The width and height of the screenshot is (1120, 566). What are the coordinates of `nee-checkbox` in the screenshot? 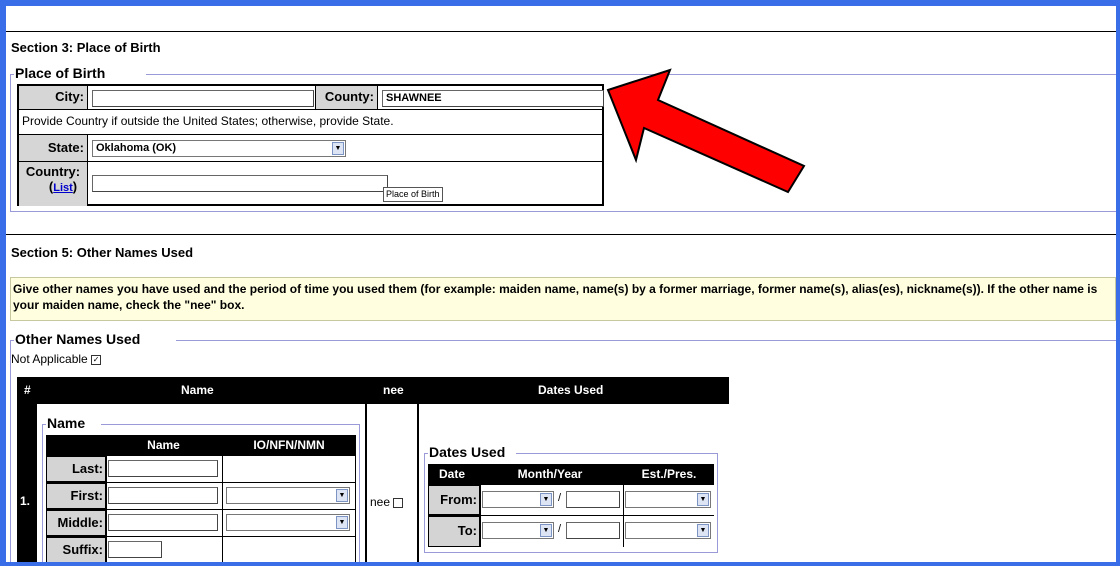 It's located at (398, 502).